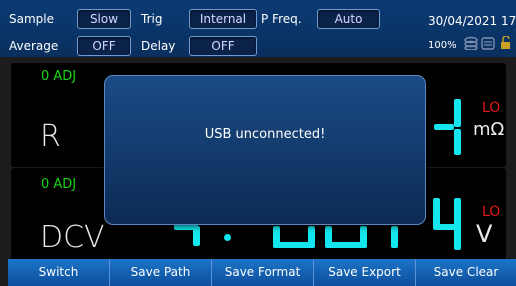  Describe the element at coordinates (223, 46) in the screenshot. I see `delay-value-field: OFF` at that location.